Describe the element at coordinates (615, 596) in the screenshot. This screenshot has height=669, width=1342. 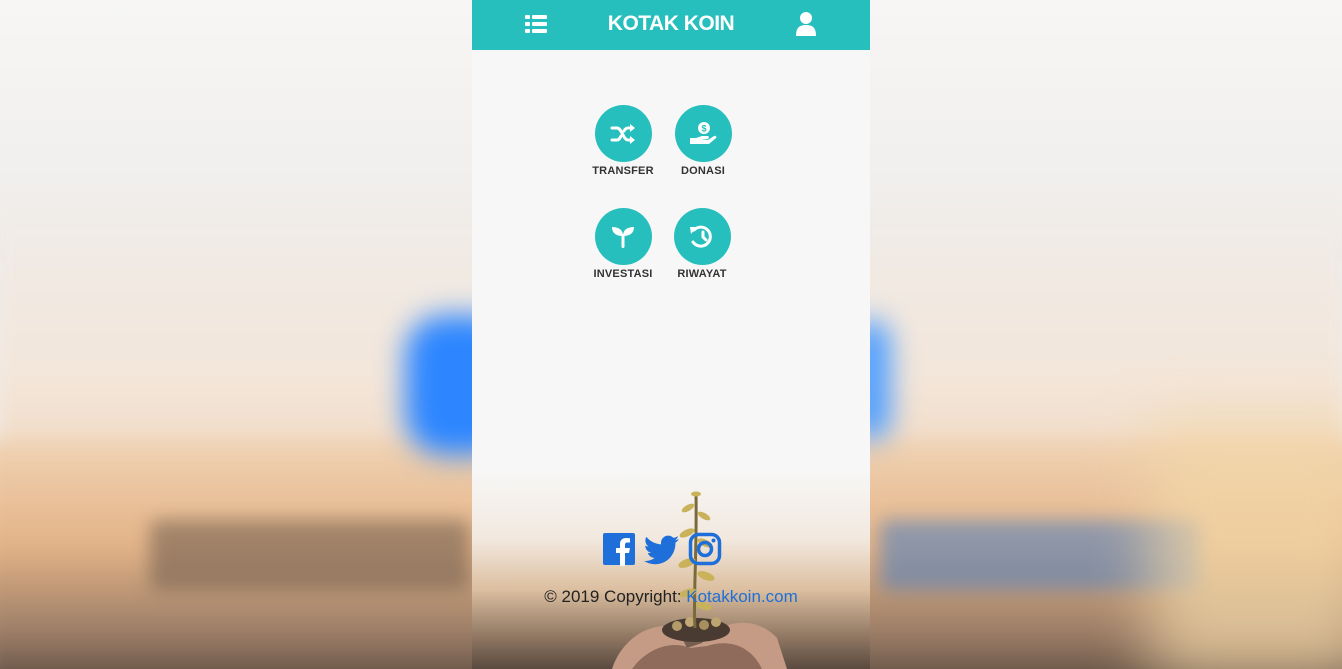
I see `copyright-prefix: © 2019 Copyright:` at that location.